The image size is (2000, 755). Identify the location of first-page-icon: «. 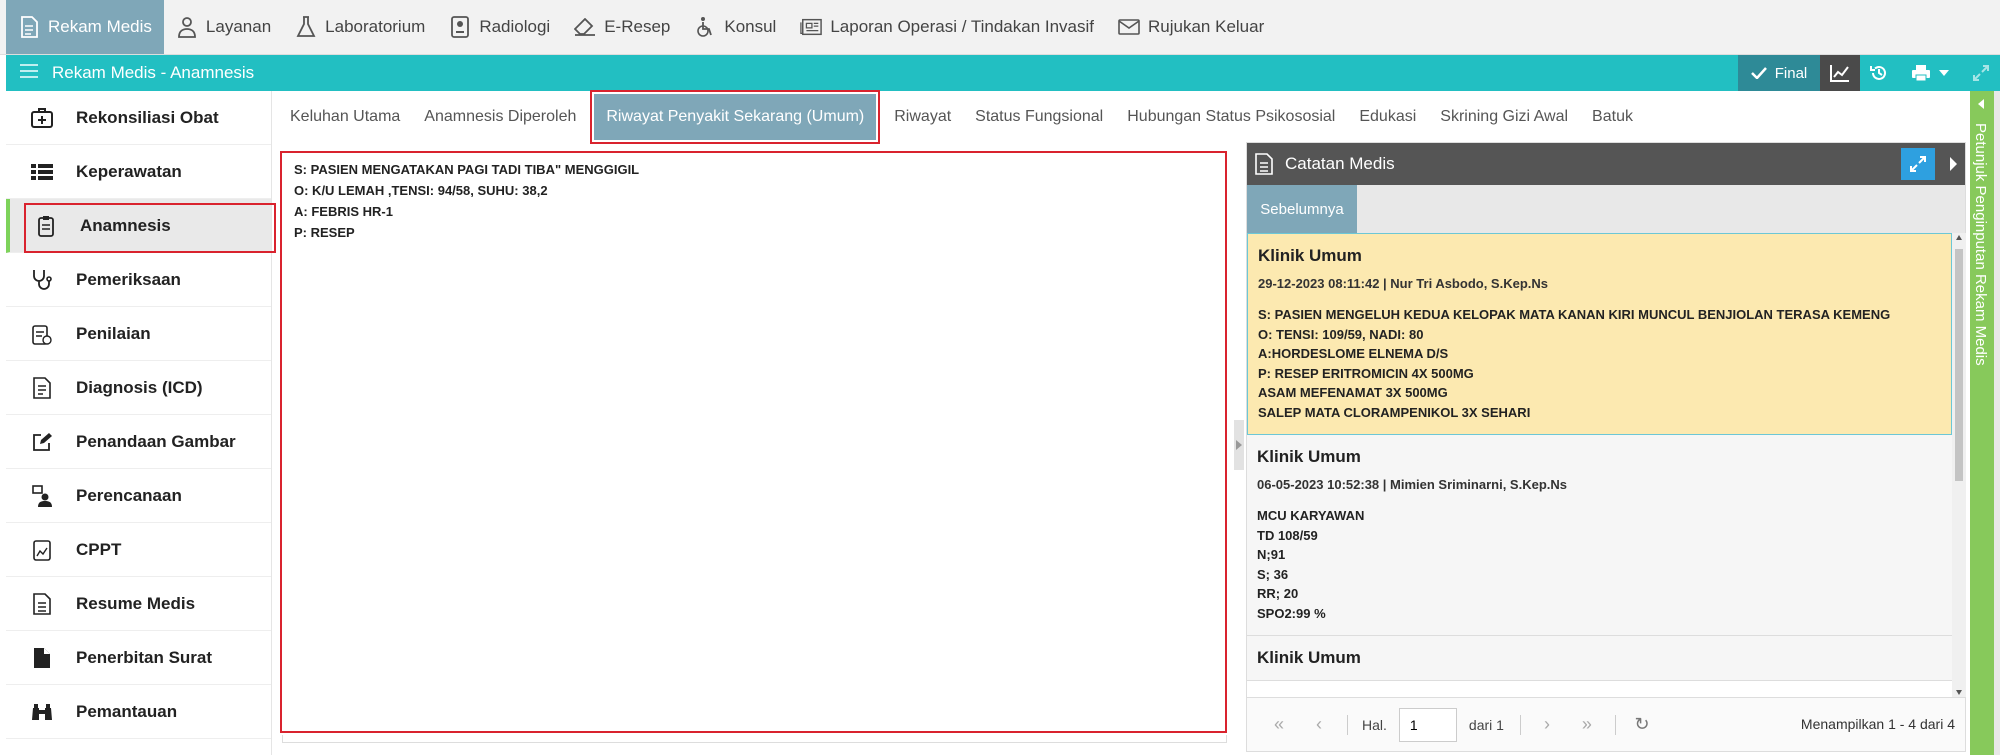
(1279, 725).